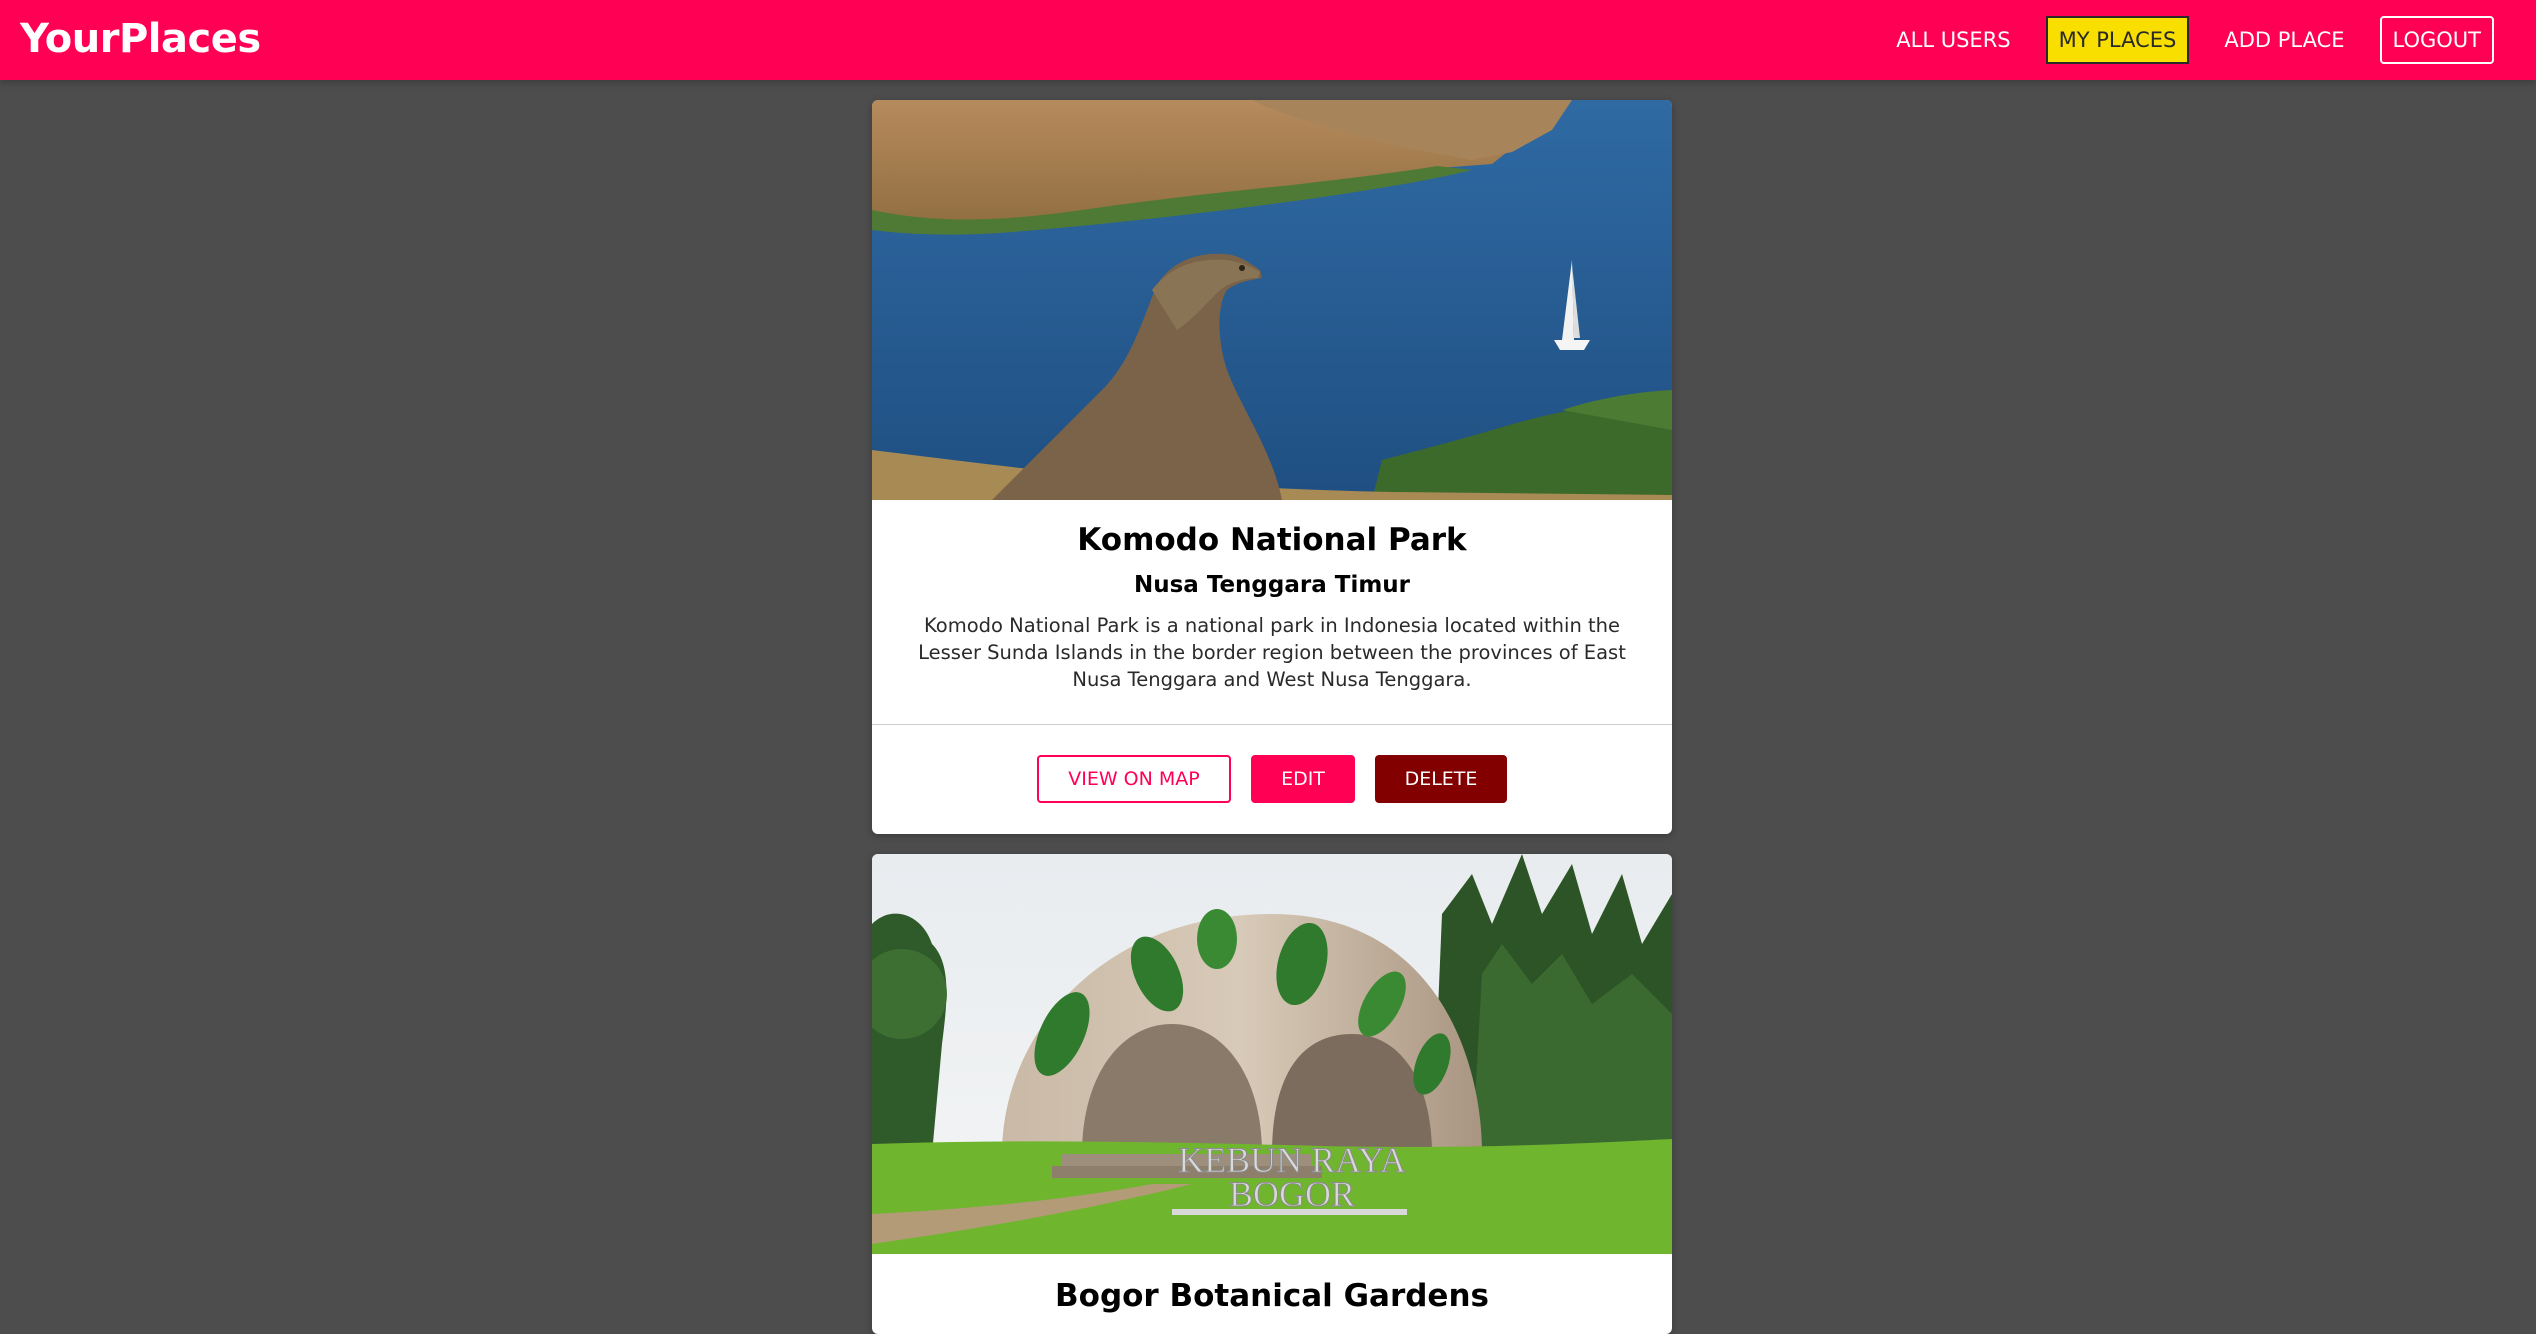  What do you see at coordinates (1272, 540) in the screenshot?
I see `place-title: Komodo National Park` at bounding box center [1272, 540].